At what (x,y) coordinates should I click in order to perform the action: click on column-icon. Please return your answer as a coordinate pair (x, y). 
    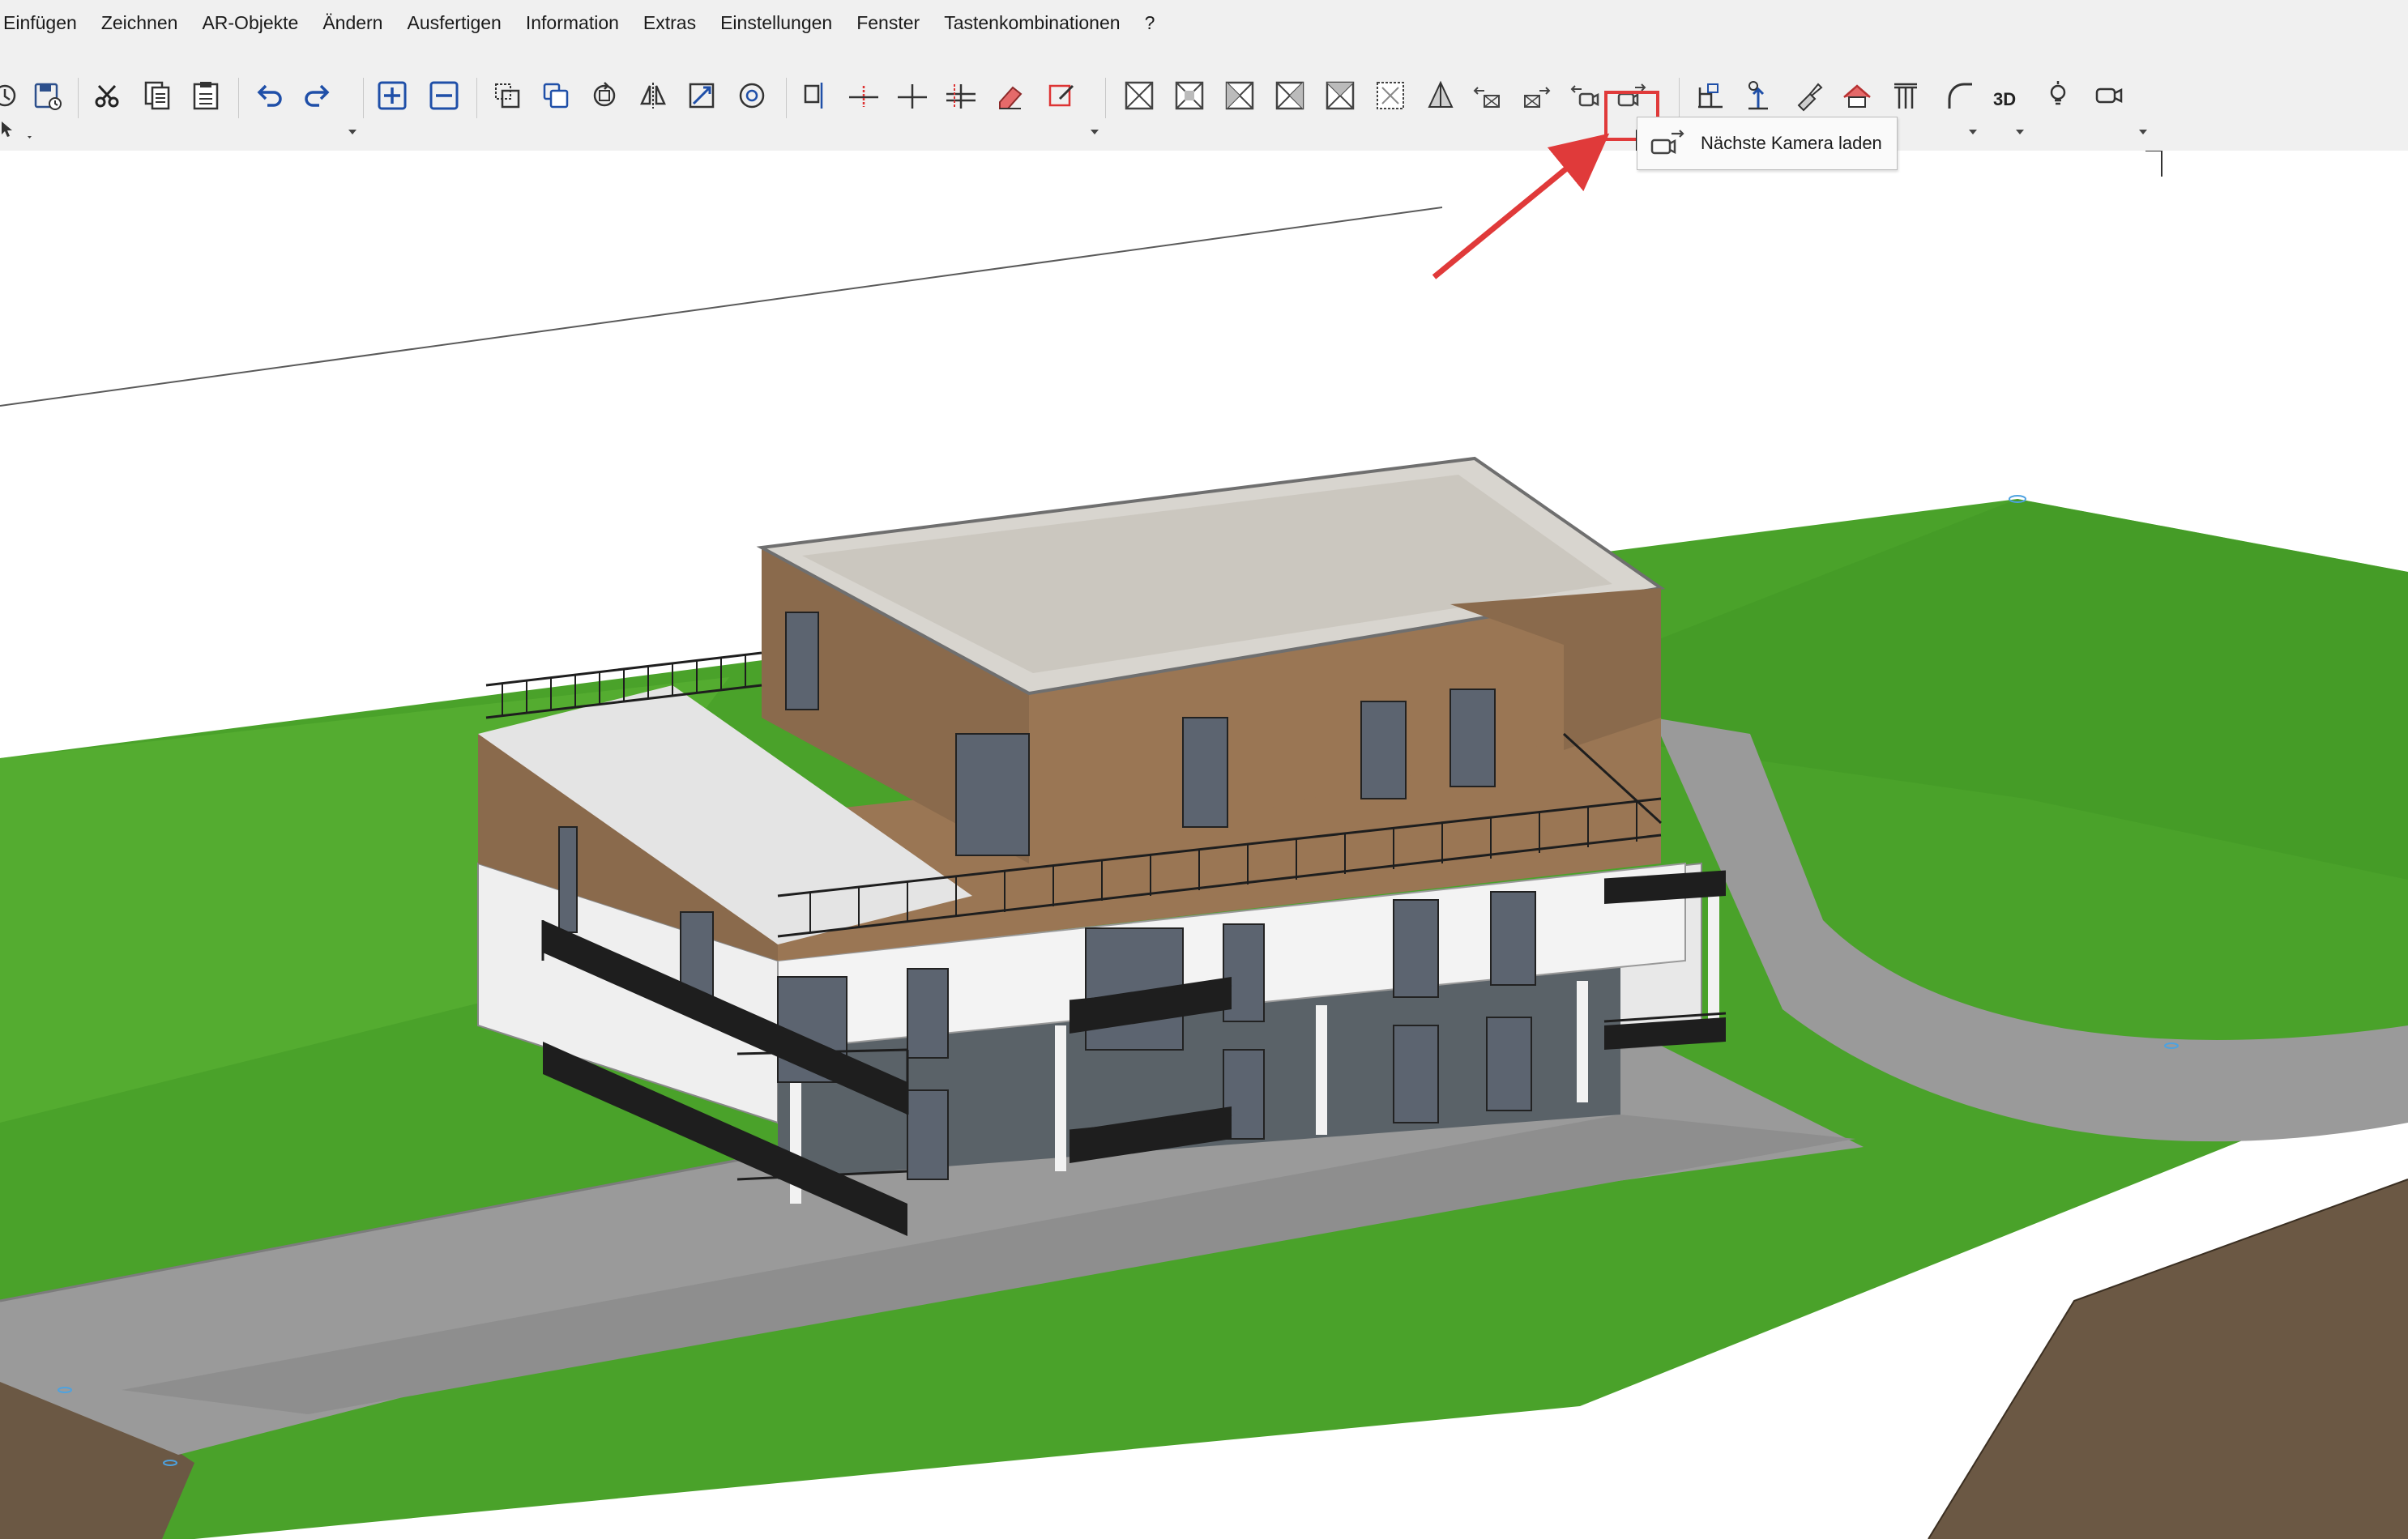
    Looking at the image, I should click on (1906, 96).